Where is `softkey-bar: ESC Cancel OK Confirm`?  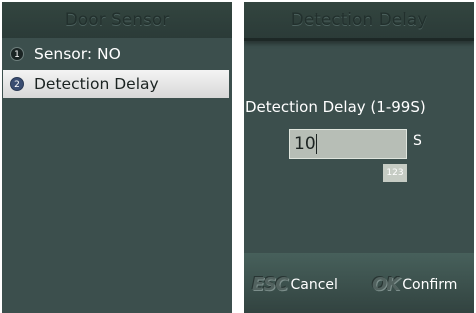 softkey-bar: ESC Cancel OK Confirm is located at coordinates (359, 283).